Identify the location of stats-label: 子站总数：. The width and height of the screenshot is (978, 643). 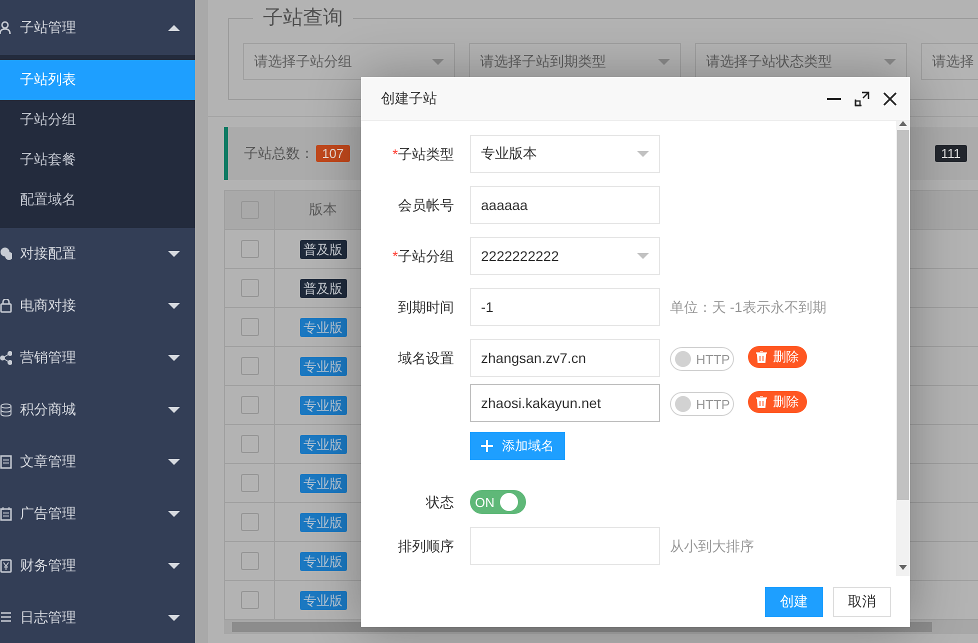
(279, 153).